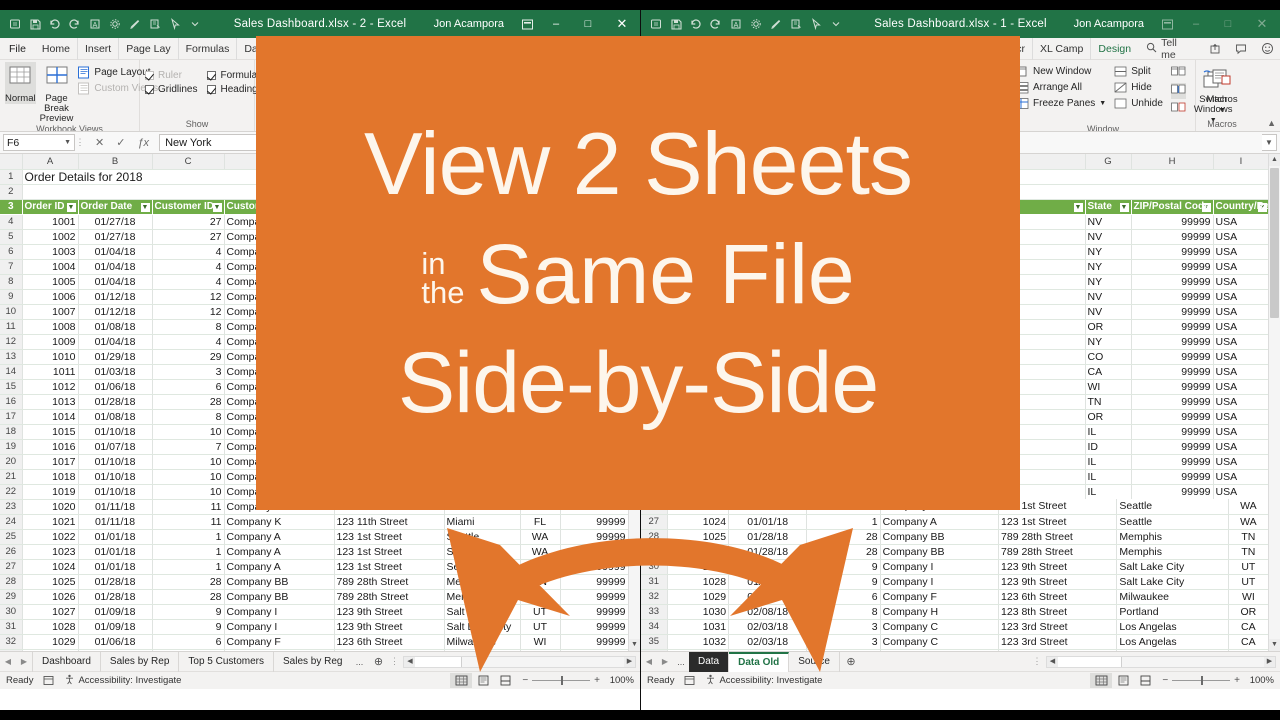 This screenshot has height=720, width=1280. What do you see at coordinates (115, 237) in the screenshot?
I see `table-cell: 01/27/18` at bounding box center [115, 237].